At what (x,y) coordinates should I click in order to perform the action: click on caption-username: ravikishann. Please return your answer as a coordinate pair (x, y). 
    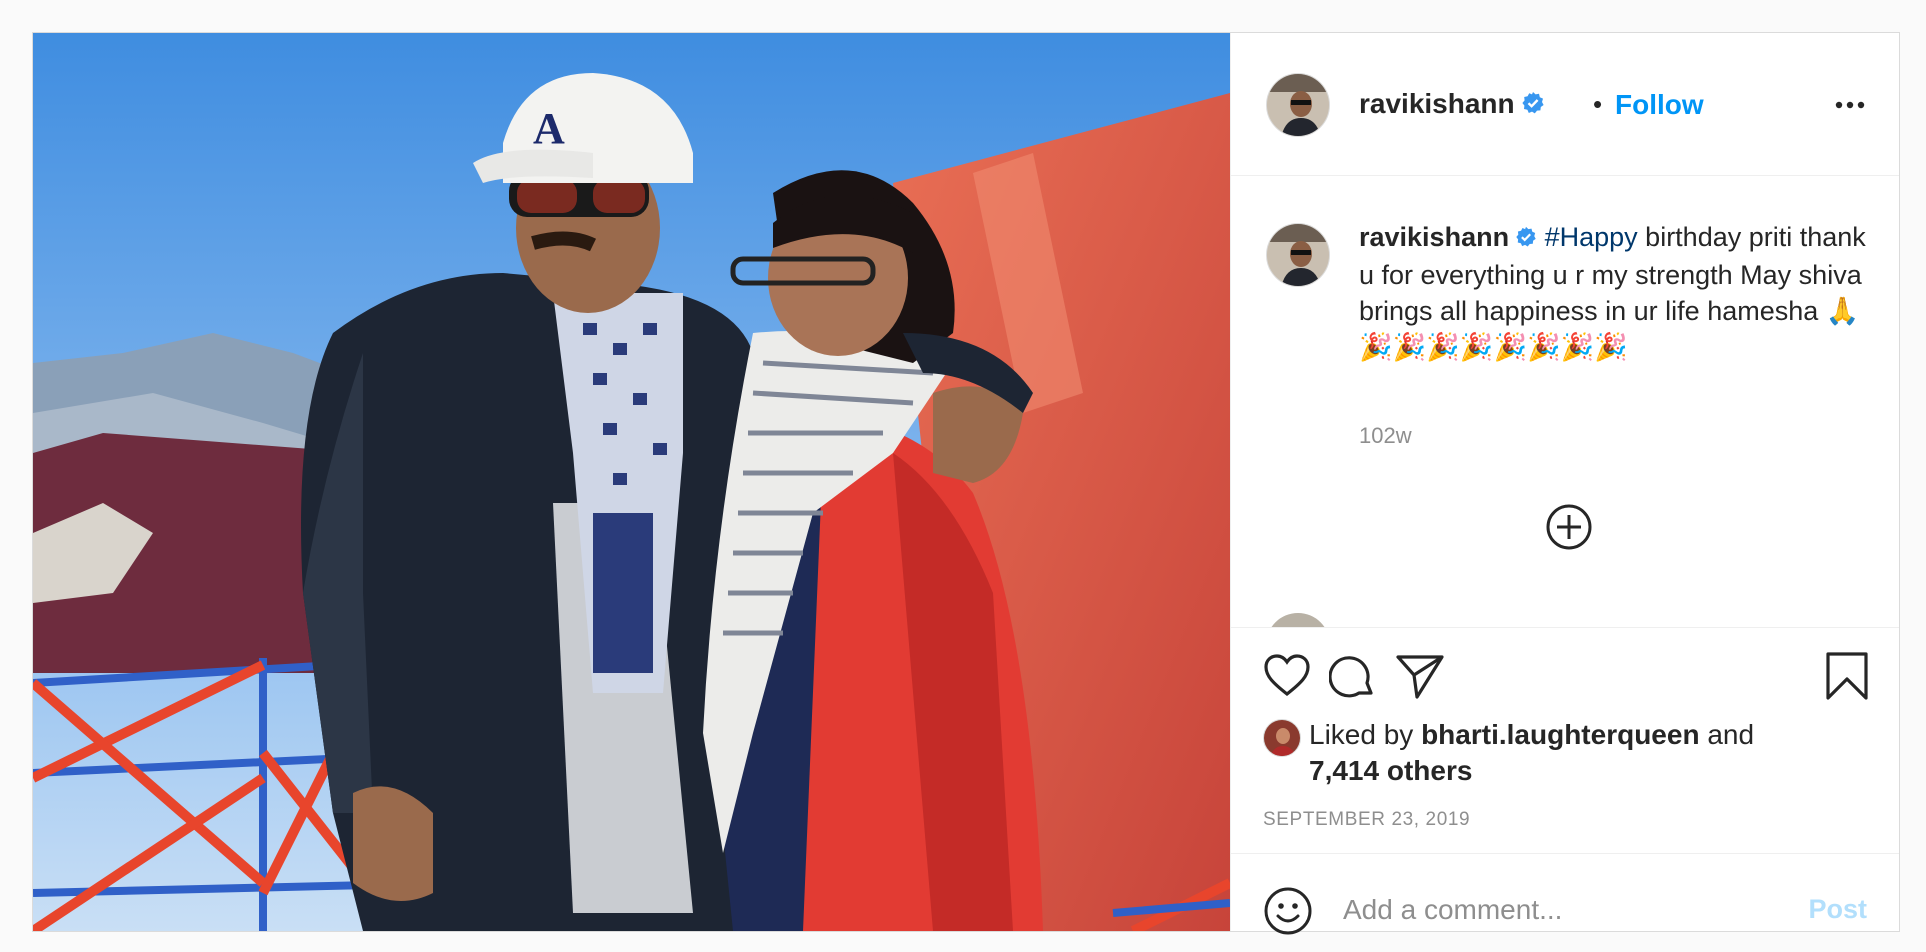
    Looking at the image, I should click on (1434, 237).